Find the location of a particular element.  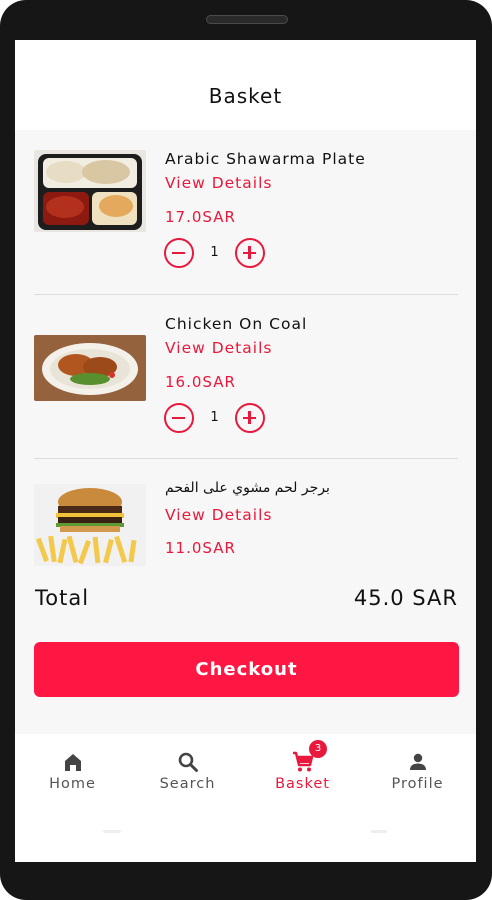

item-name: برجر لحم مشوي على الفحم is located at coordinates (247, 488).